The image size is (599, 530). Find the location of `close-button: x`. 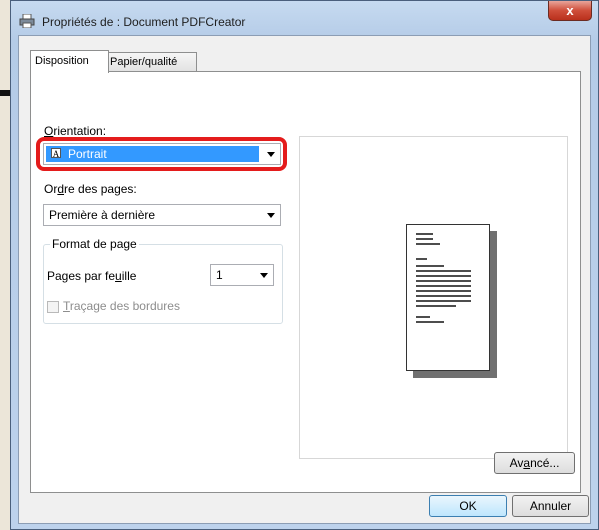

close-button: x is located at coordinates (570, 11).